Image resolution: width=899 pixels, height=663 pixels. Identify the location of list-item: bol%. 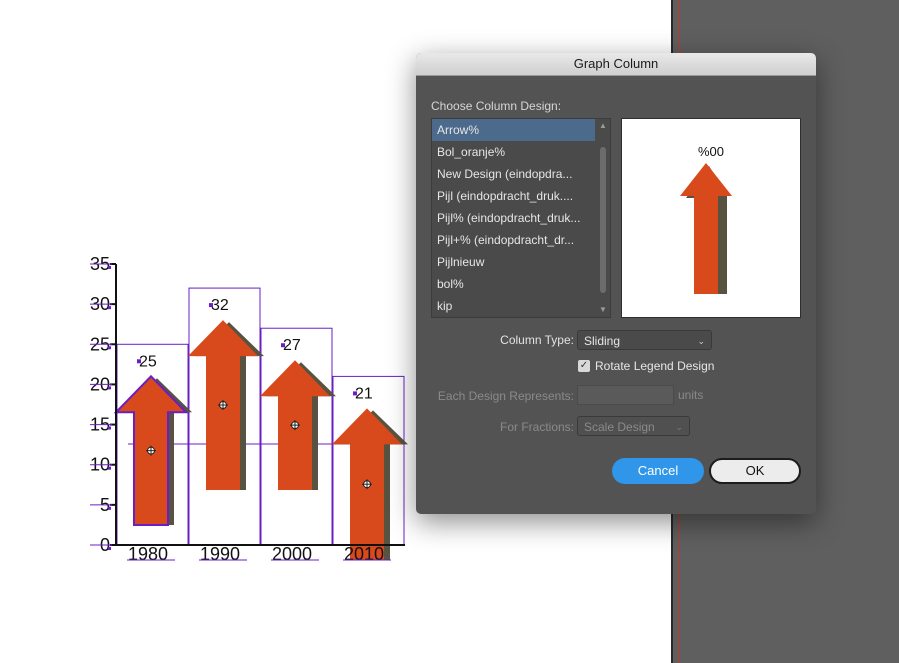
(513, 284).